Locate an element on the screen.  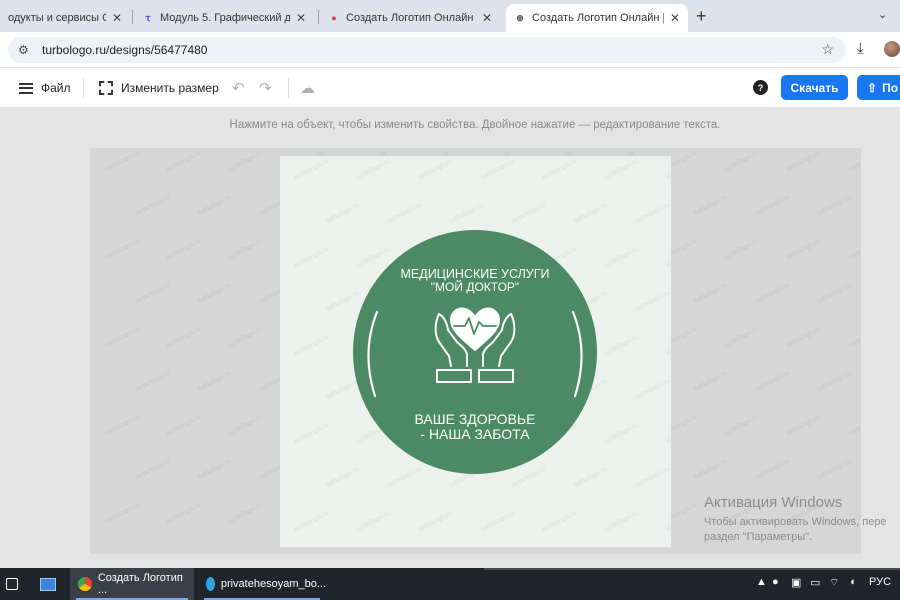
chrome-icon is located at coordinates (85, 584).